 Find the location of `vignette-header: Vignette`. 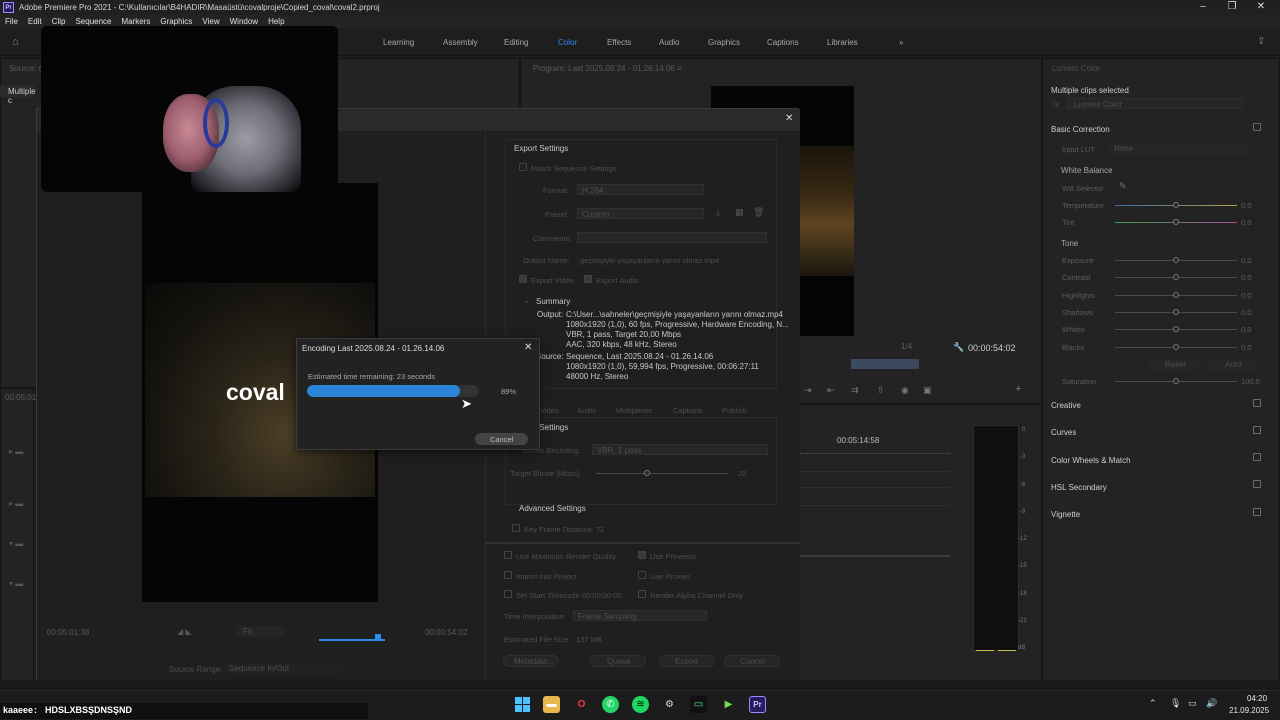

vignette-header: Vignette is located at coordinates (1065, 514).